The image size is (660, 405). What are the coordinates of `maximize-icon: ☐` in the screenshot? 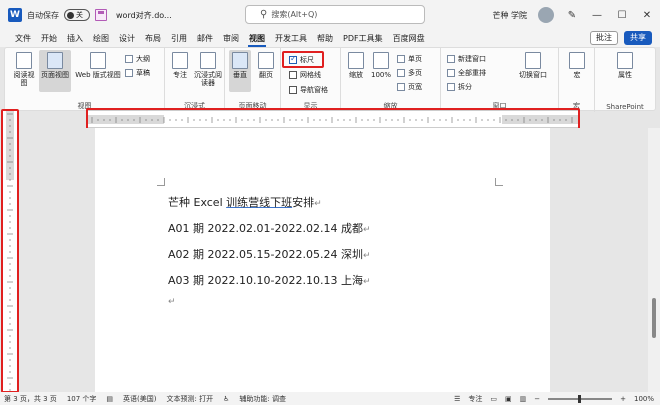 It's located at (622, 15).